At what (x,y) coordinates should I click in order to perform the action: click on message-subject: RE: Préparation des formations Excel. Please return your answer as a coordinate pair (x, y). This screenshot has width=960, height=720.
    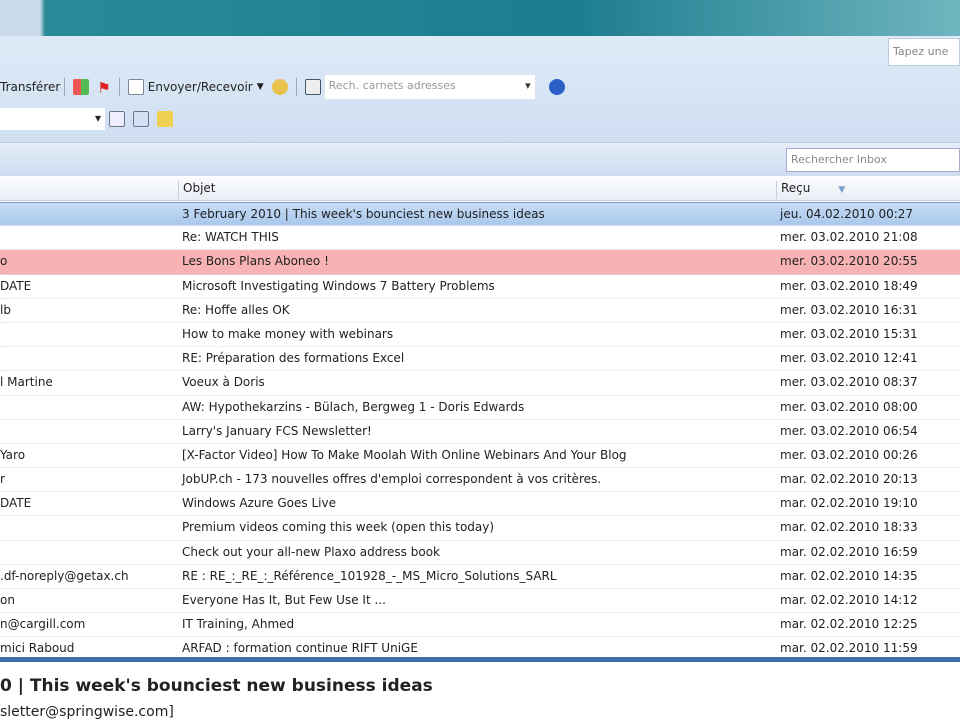
    Looking at the image, I should click on (293, 358).